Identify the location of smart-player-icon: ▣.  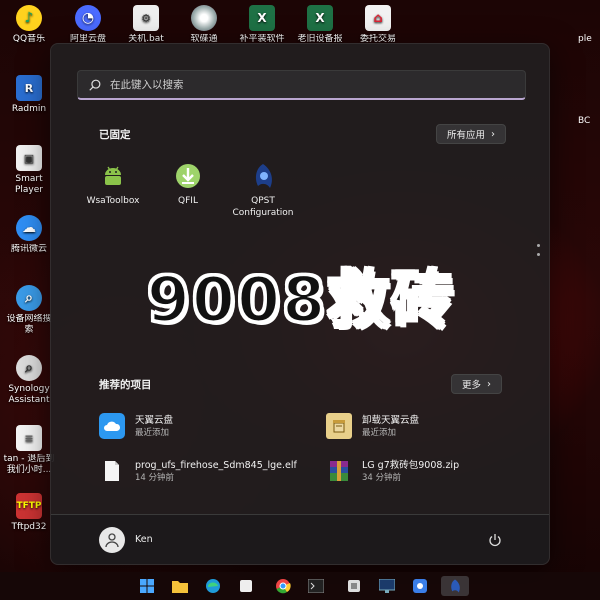
(29, 158).